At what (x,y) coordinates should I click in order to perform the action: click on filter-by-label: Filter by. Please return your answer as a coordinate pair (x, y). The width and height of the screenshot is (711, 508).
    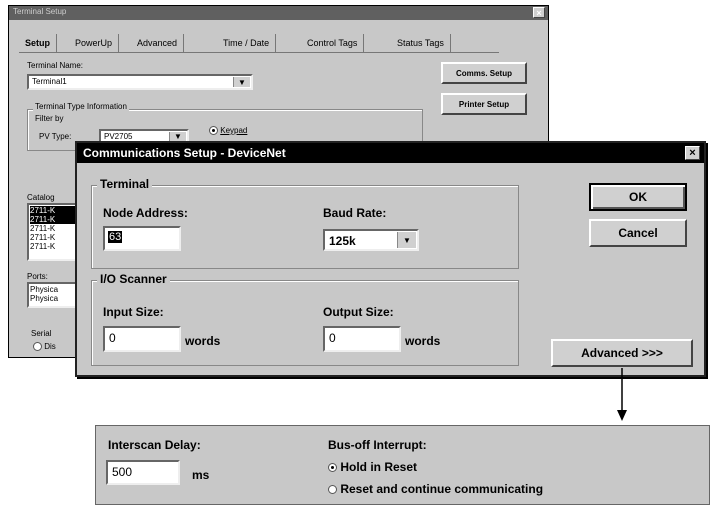
    Looking at the image, I should click on (49, 118).